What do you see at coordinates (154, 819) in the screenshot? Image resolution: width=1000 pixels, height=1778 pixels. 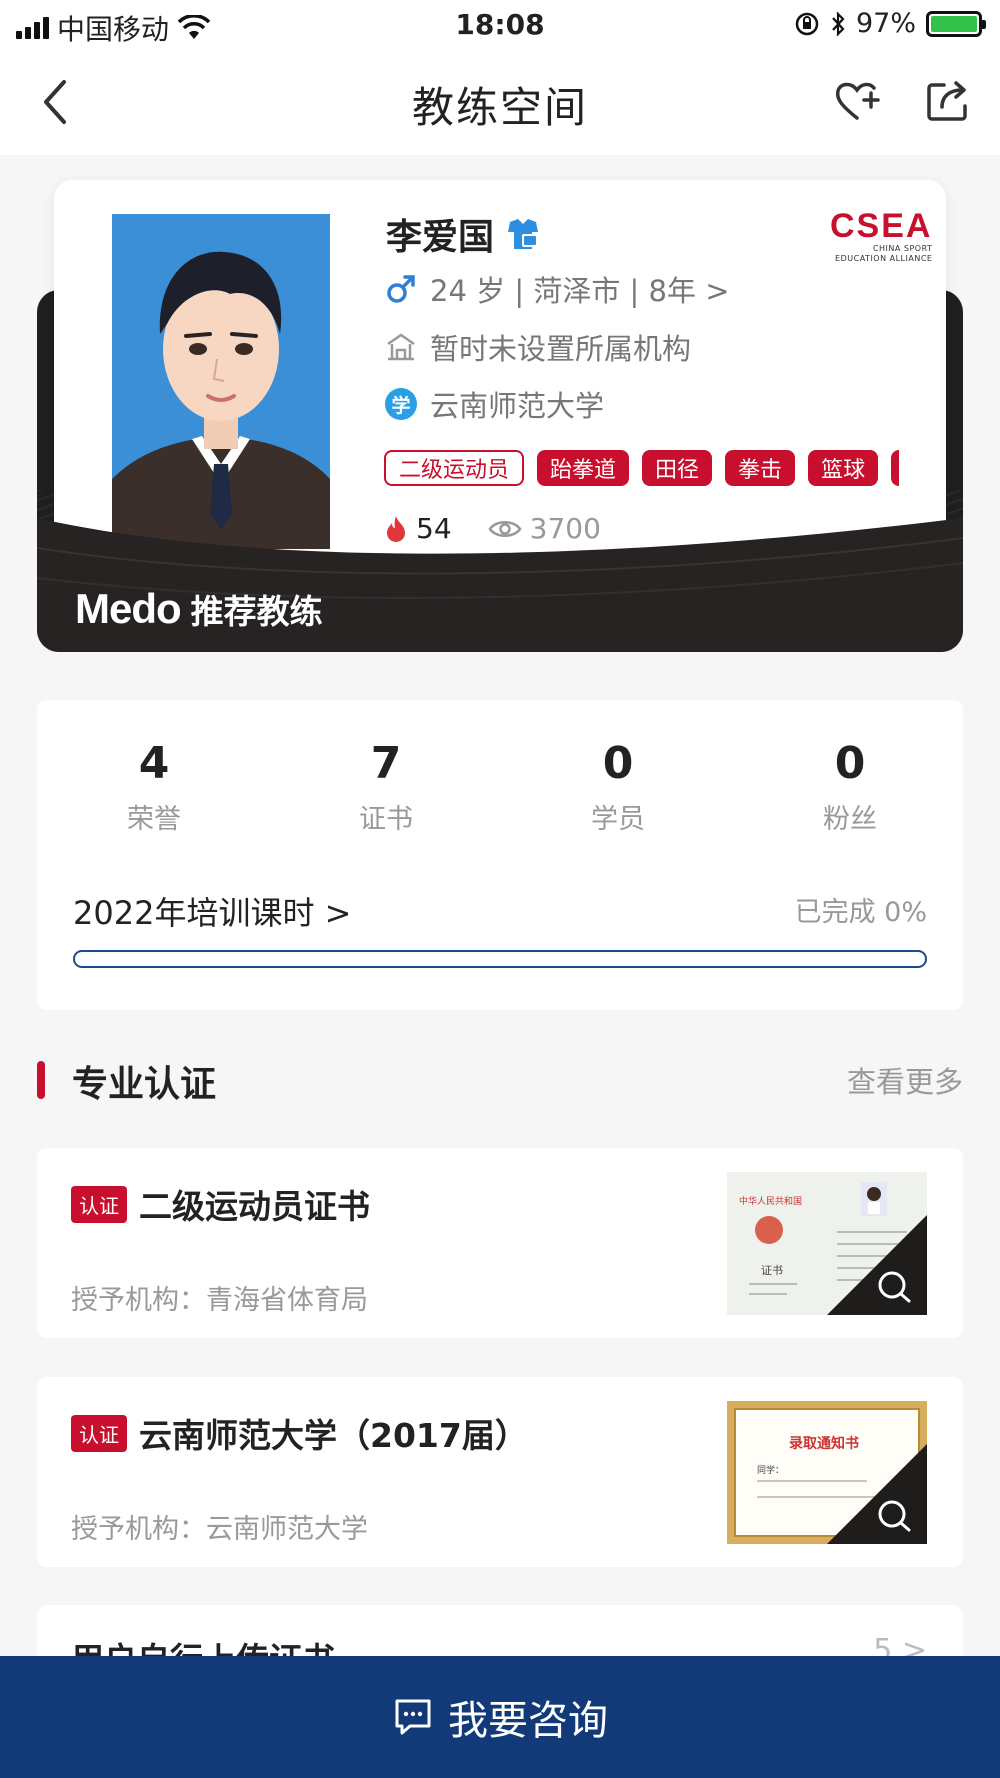 I see `stat-label: 荣誉` at bounding box center [154, 819].